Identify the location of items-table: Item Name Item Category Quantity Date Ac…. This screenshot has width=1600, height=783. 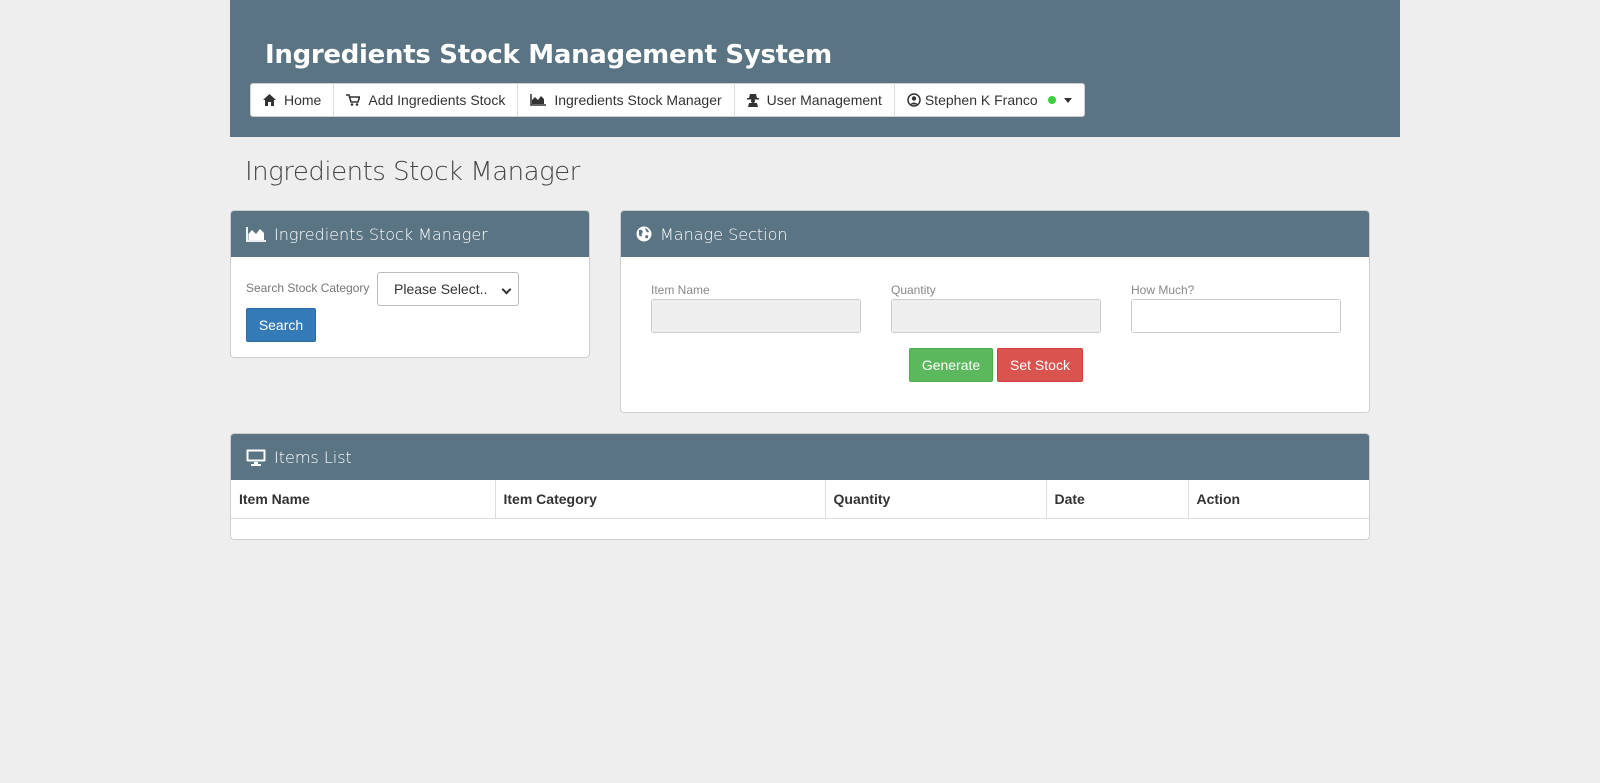
(800, 499).